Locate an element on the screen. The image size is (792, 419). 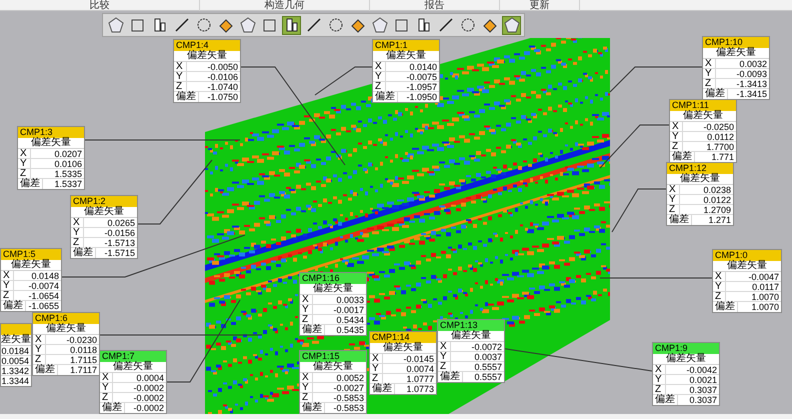
row-value: -0.0072 is located at coordinates (486, 346).